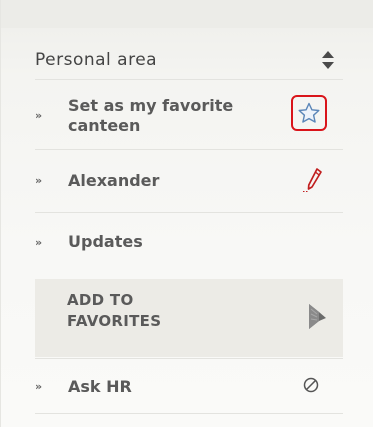 This screenshot has height=427, width=373. What do you see at coordinates (189, 61) in the screenshot?
I see `personal-area-header: Personal area` at bounding box center [189, 61].